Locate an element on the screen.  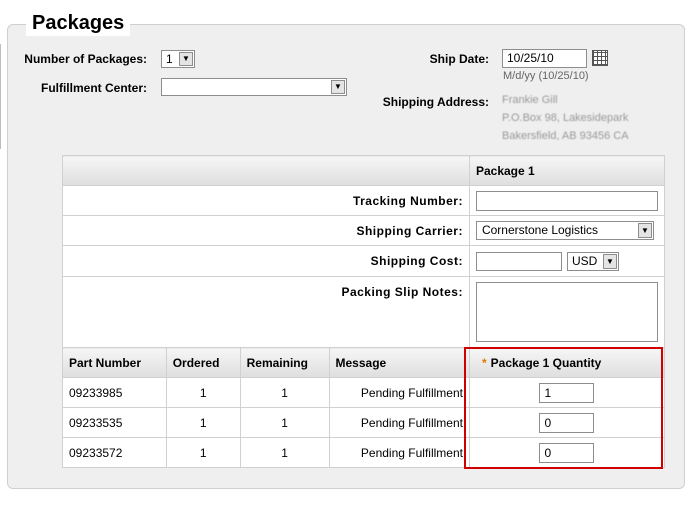
col-part-number: Part Number is located at coordinates (114, 362).